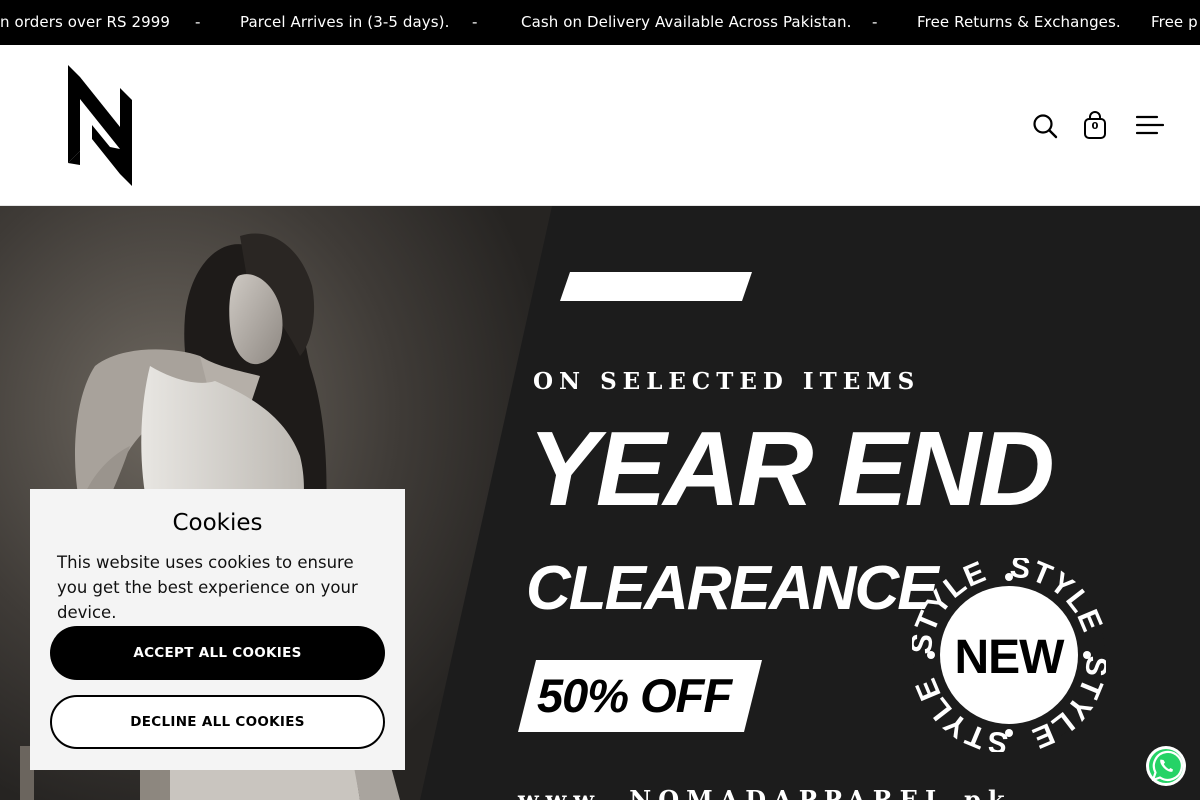  I want to click on cart-icon: 0, so click(1095, 125).